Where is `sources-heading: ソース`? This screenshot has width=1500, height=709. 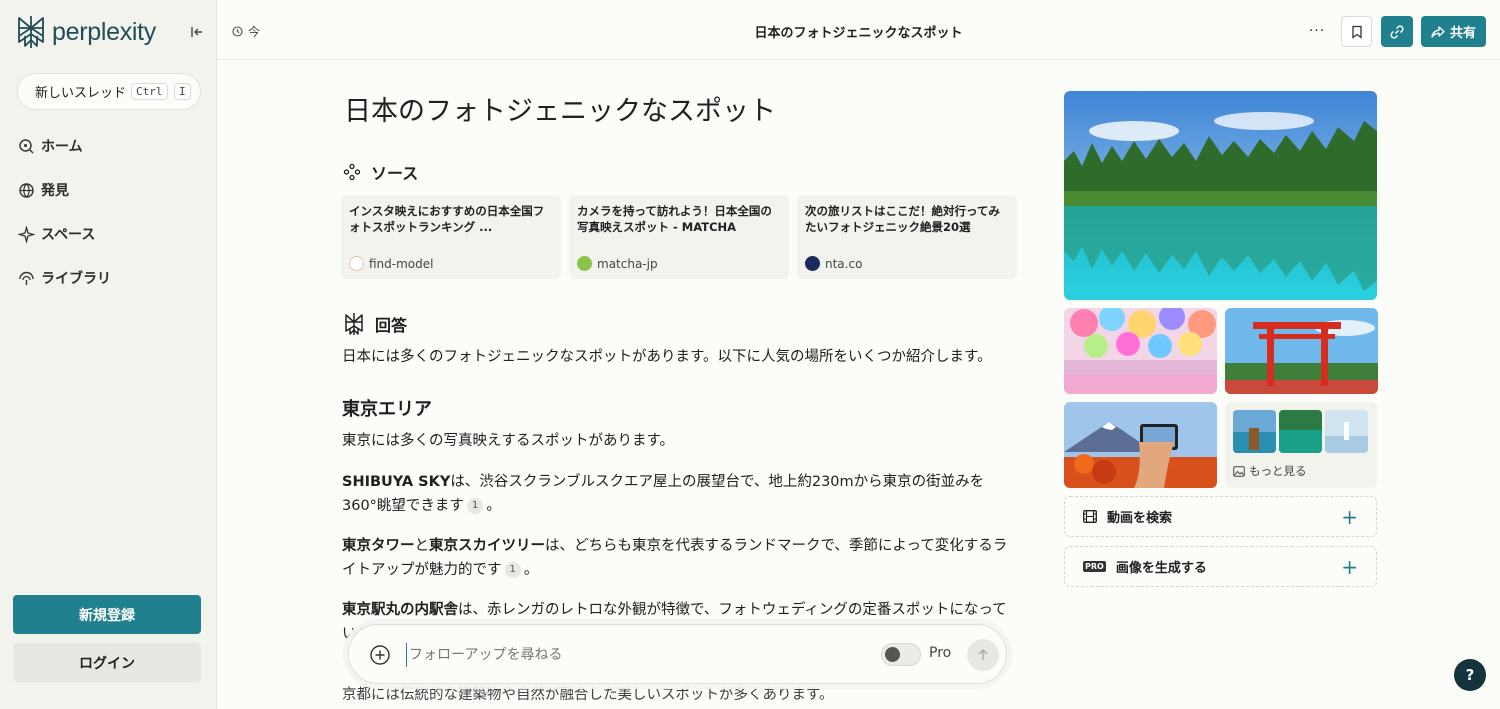
sources-heading: ソース is located at coordinates (380, 172).